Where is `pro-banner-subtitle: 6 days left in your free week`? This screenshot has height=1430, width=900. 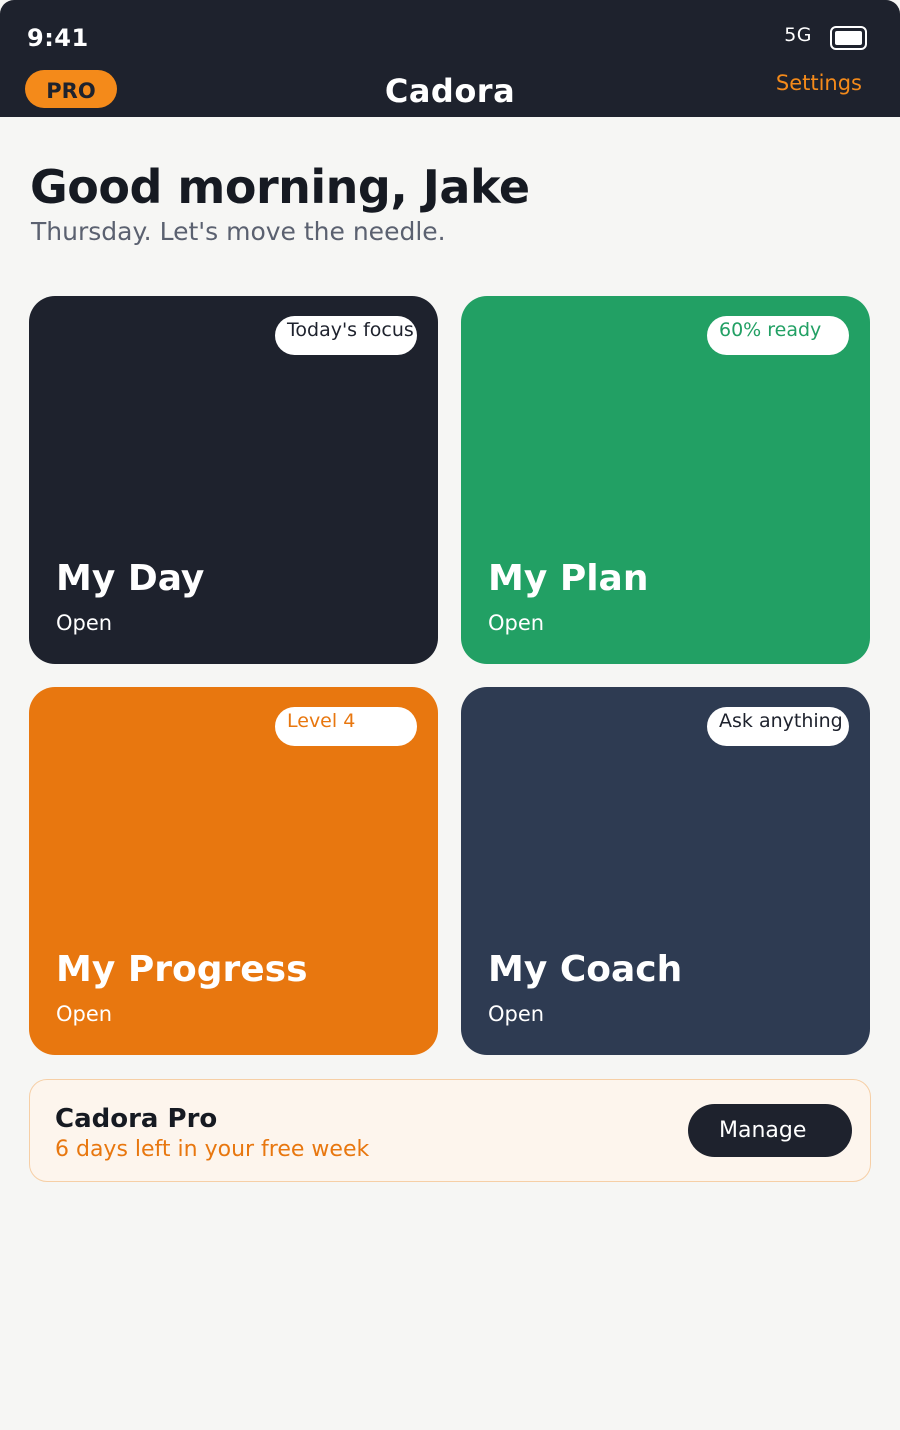
pro-banner-subtitle: 6 days left in your free week is located at coordinates (212, 1149).